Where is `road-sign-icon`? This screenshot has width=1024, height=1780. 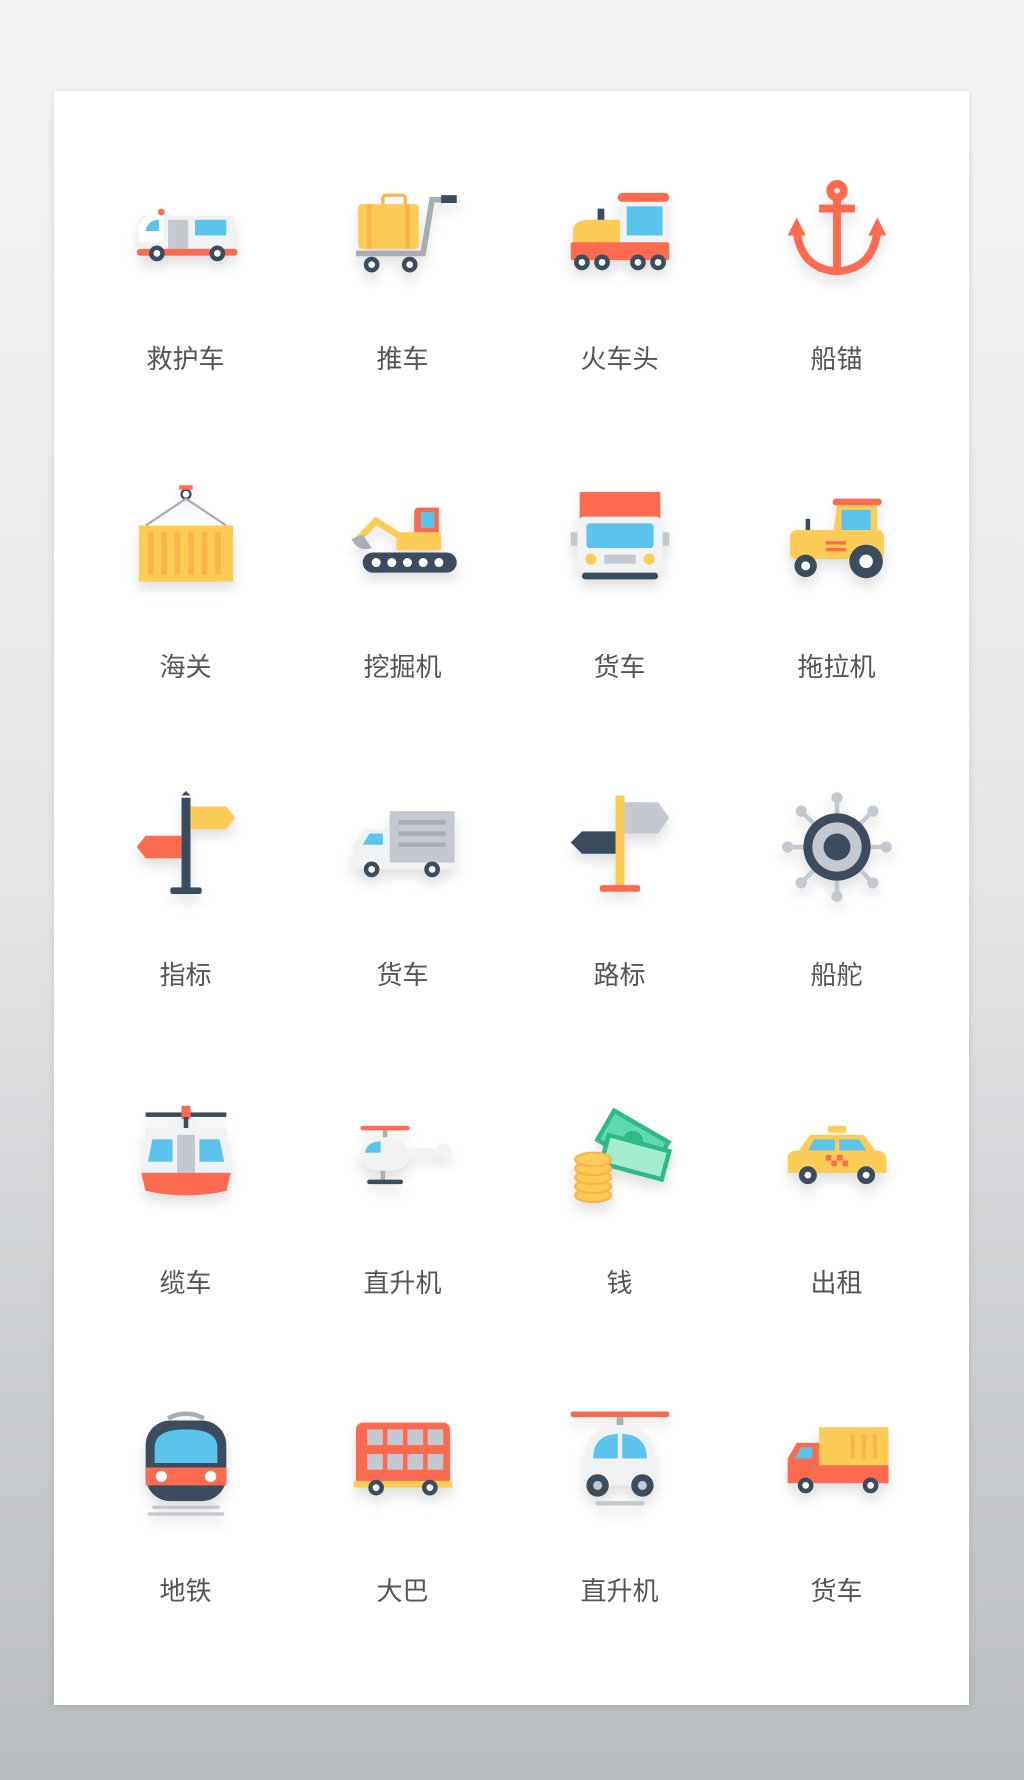
road-sign-icon is located at coordinates (620, 847).